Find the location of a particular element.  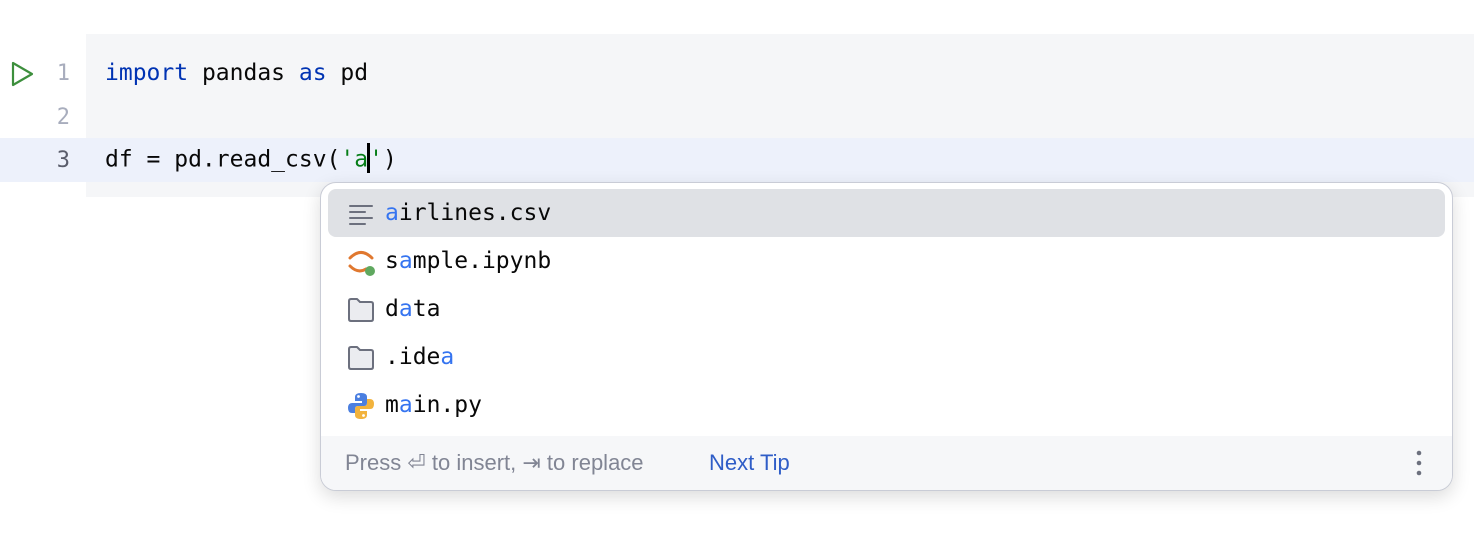

label-text: irlines.csv is located at coordinates (475, 213).